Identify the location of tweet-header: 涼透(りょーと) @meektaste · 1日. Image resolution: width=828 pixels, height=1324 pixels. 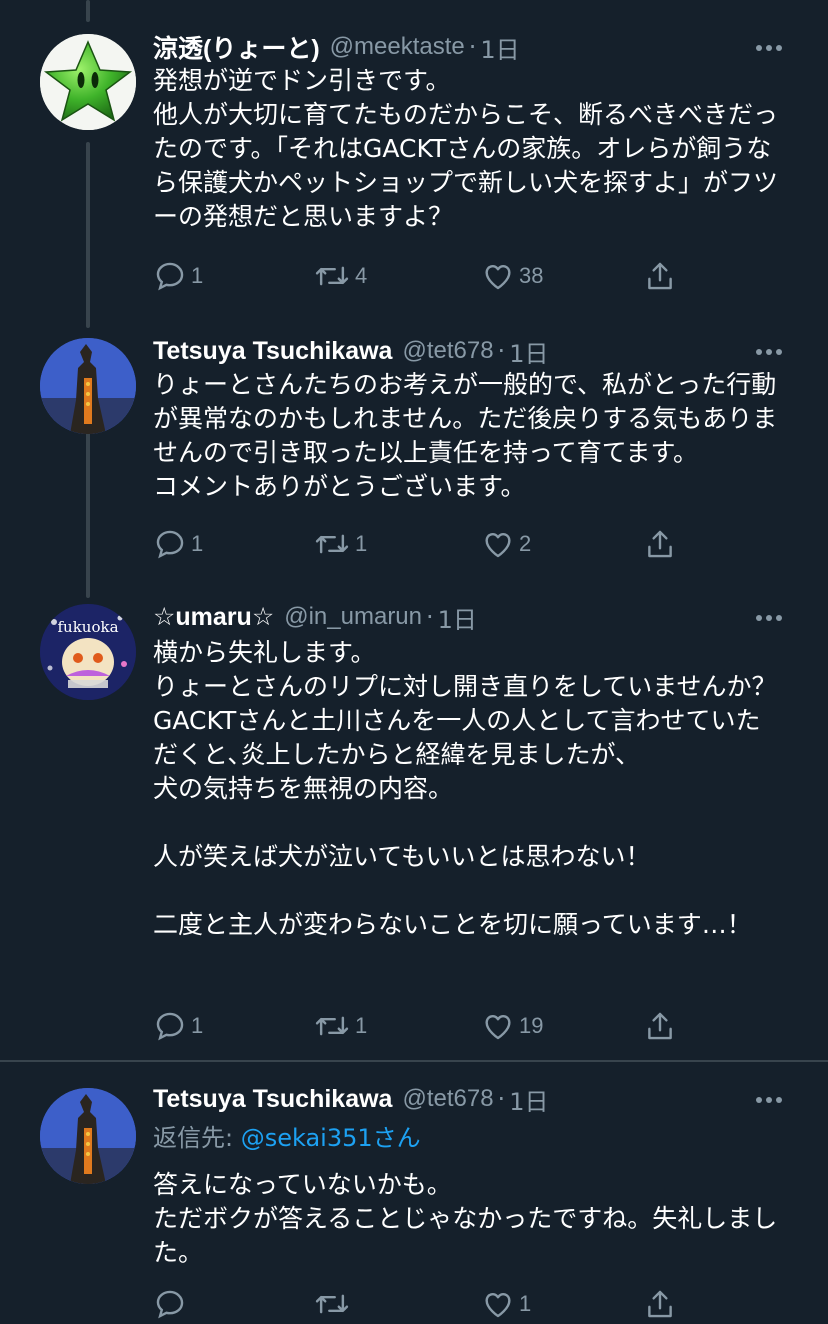
(470, 47).